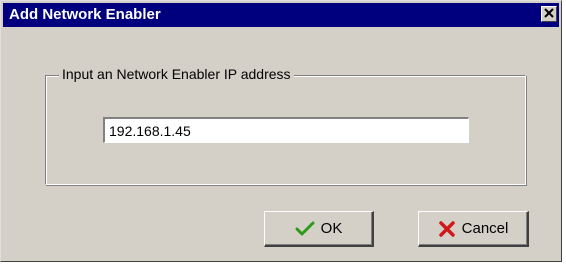 This screenshot has width=566, height=264. Describe the element at coordinates (281, 15) in the screenshot. I see `title-bar: Add Network Enabler` at that location.